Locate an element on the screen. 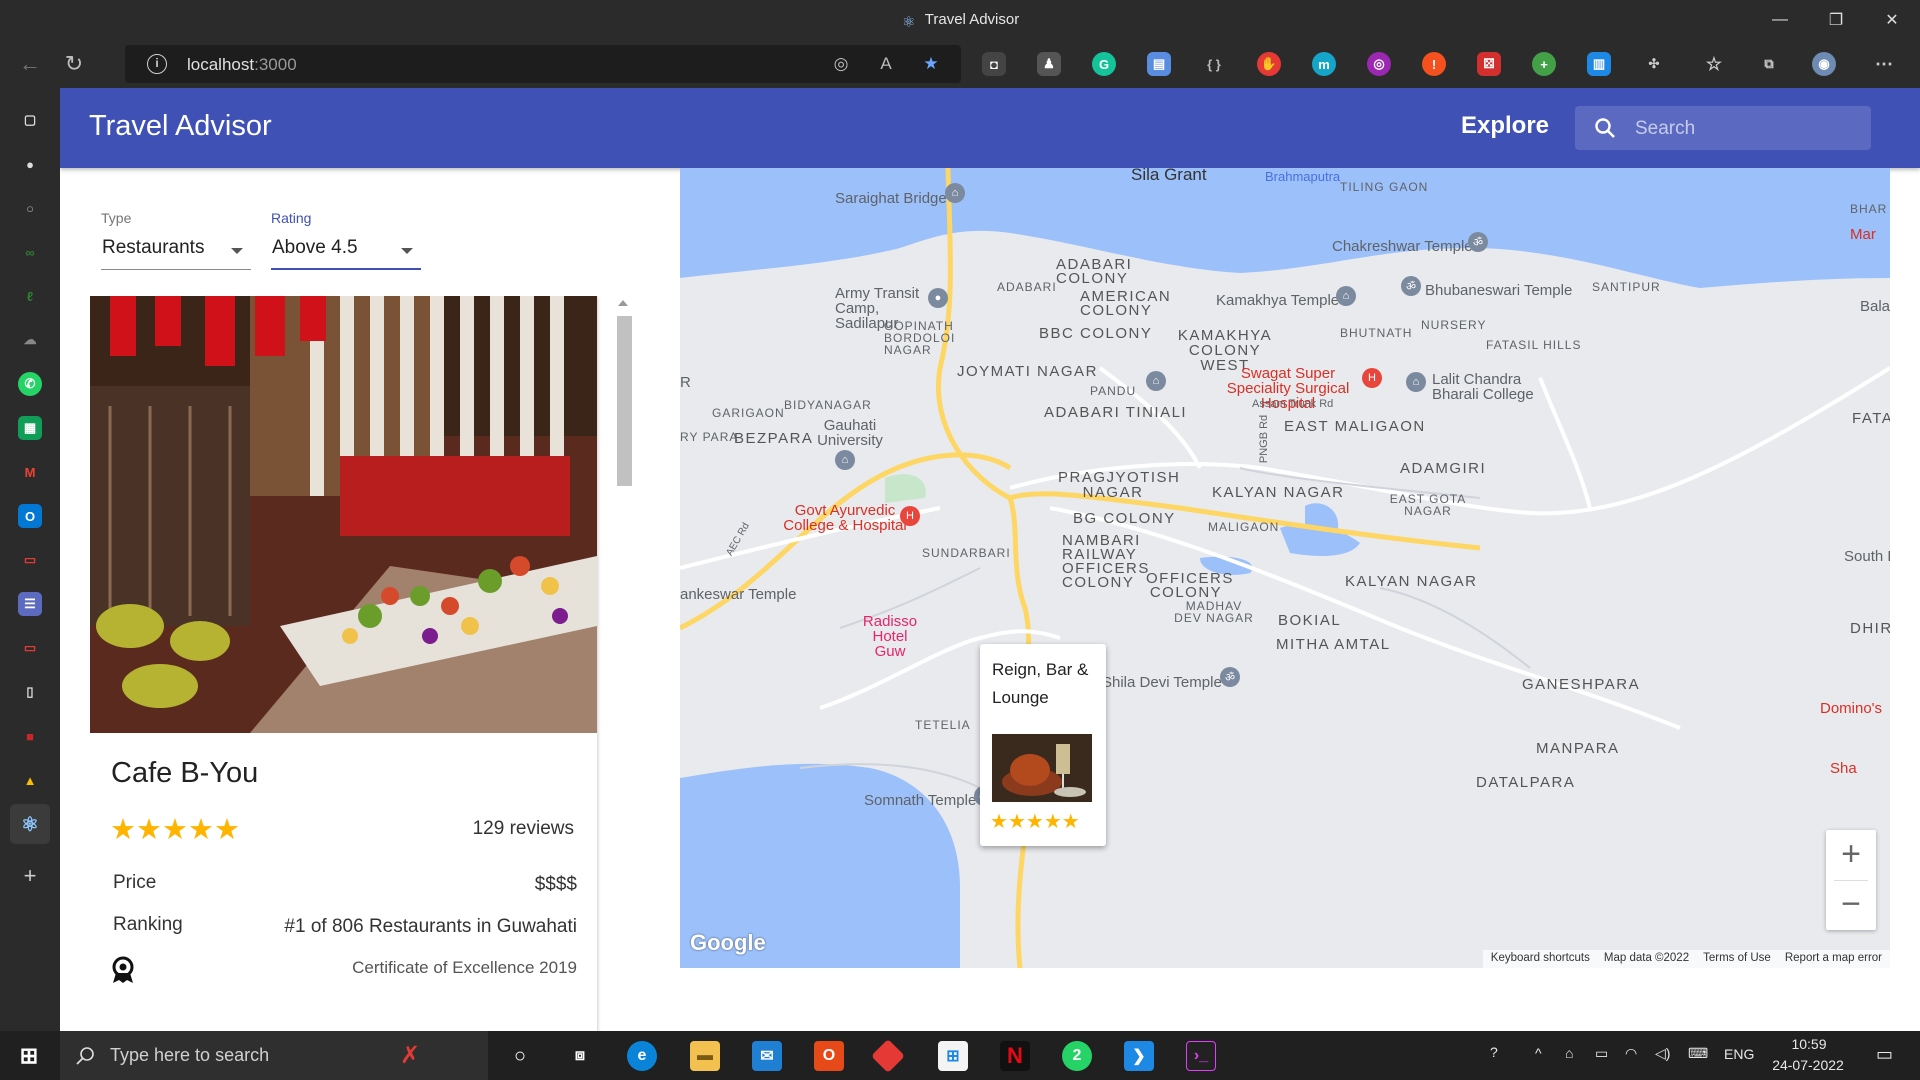 The height and width of the screenshot is (1080, 1920). report-error-link: Report a map error is located at coordinates (1833, 959).